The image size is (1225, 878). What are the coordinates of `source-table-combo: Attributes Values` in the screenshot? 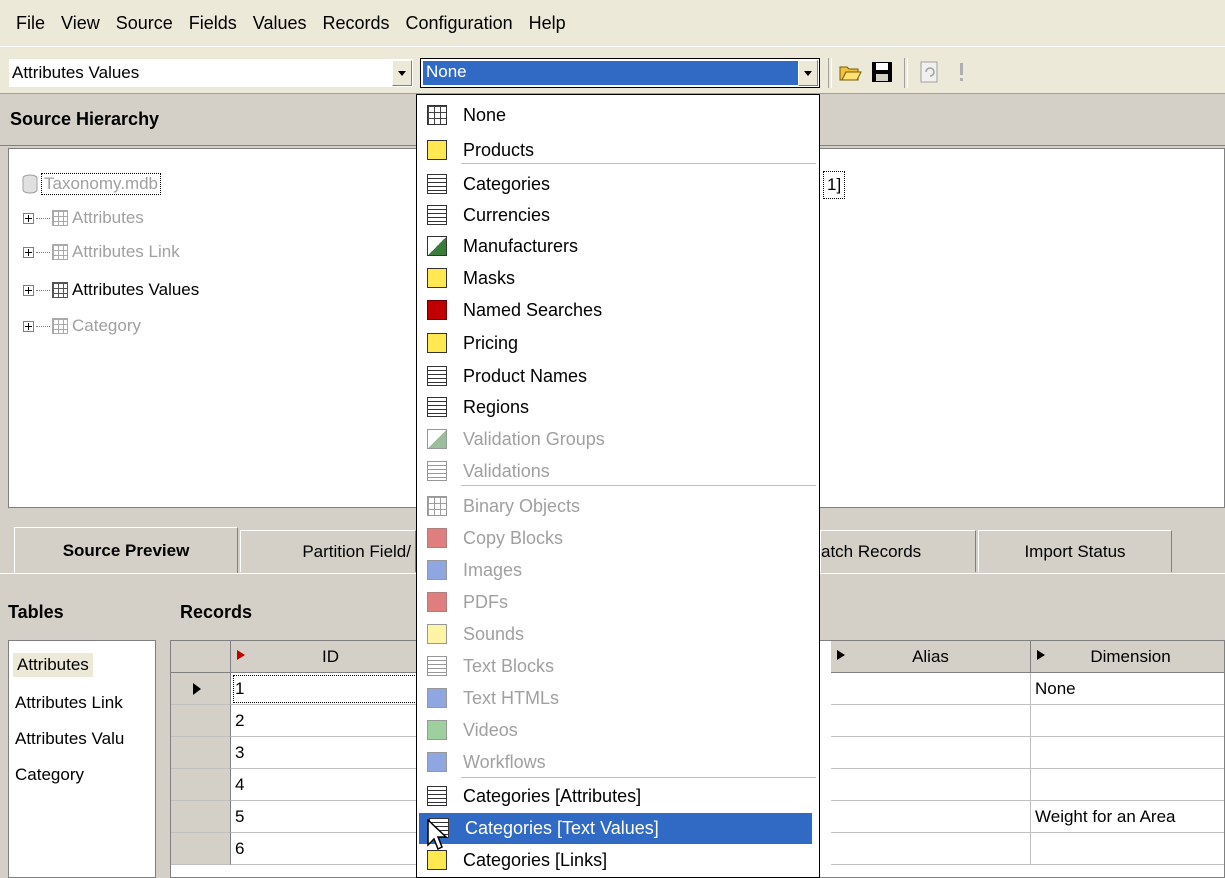 It's located at (211, 73).